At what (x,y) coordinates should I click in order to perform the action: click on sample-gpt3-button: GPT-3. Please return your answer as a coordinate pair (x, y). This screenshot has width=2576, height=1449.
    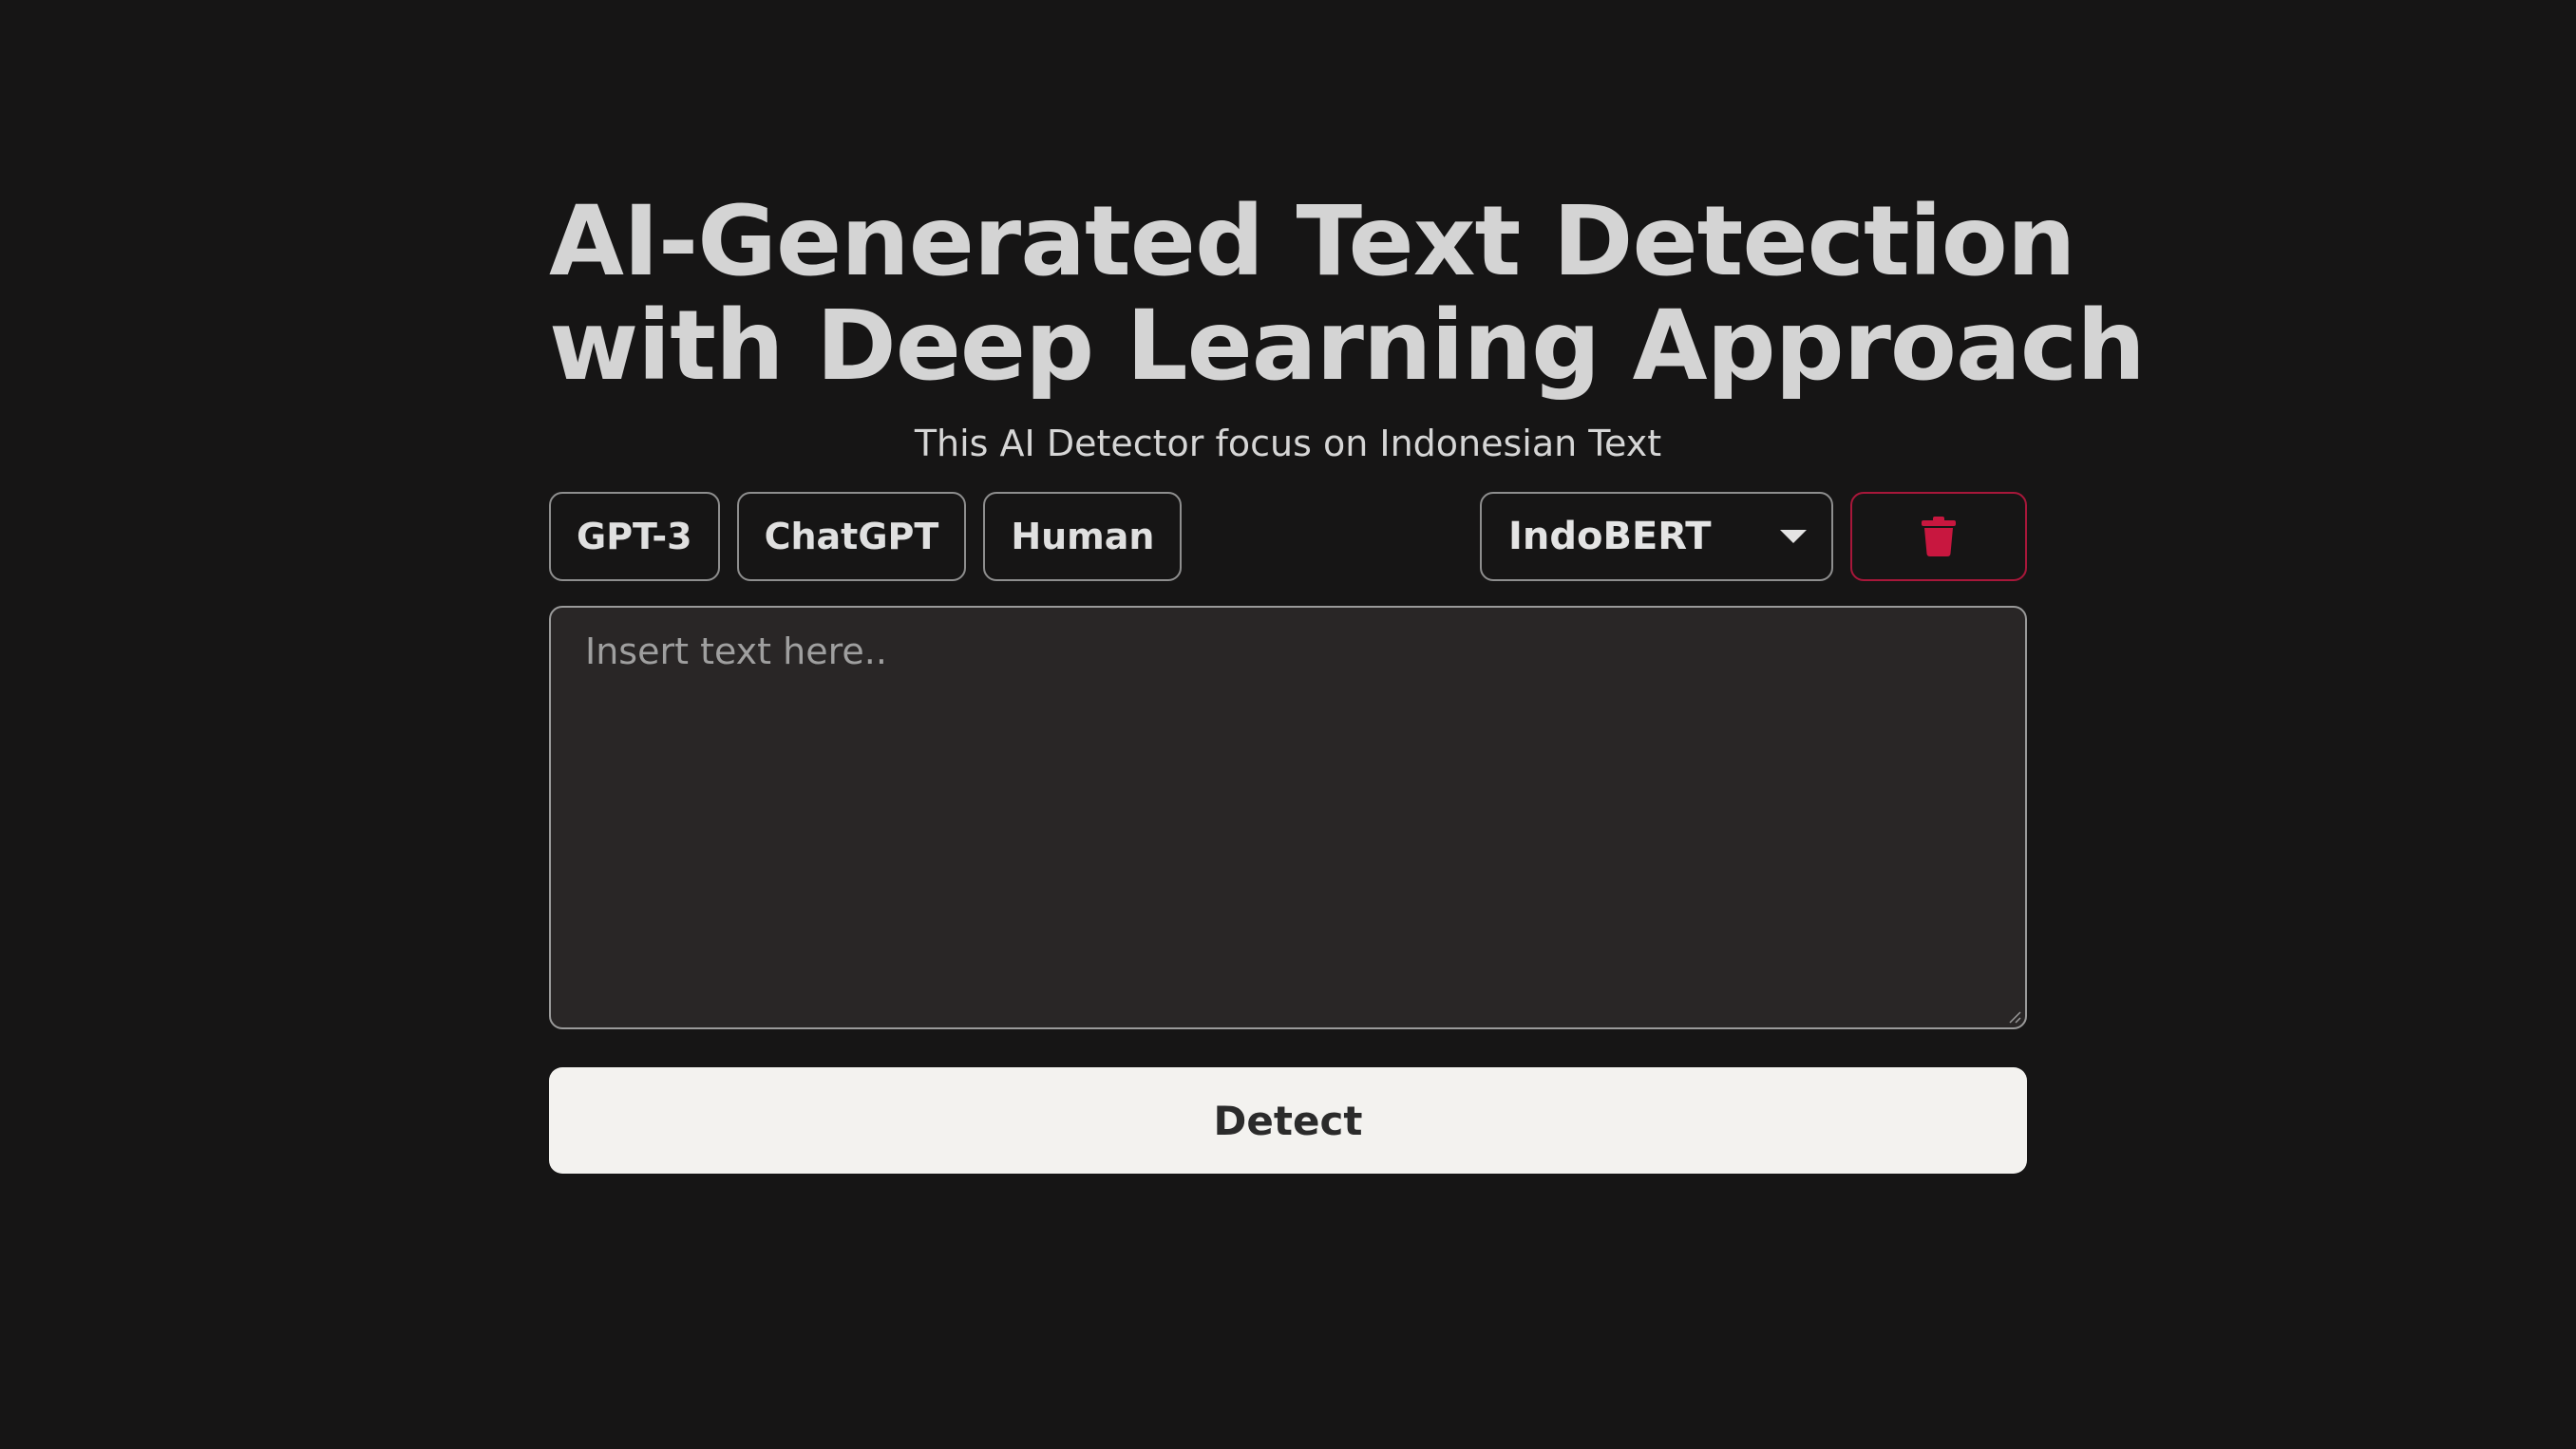
    Looking at the image, I should click on (634, 536).